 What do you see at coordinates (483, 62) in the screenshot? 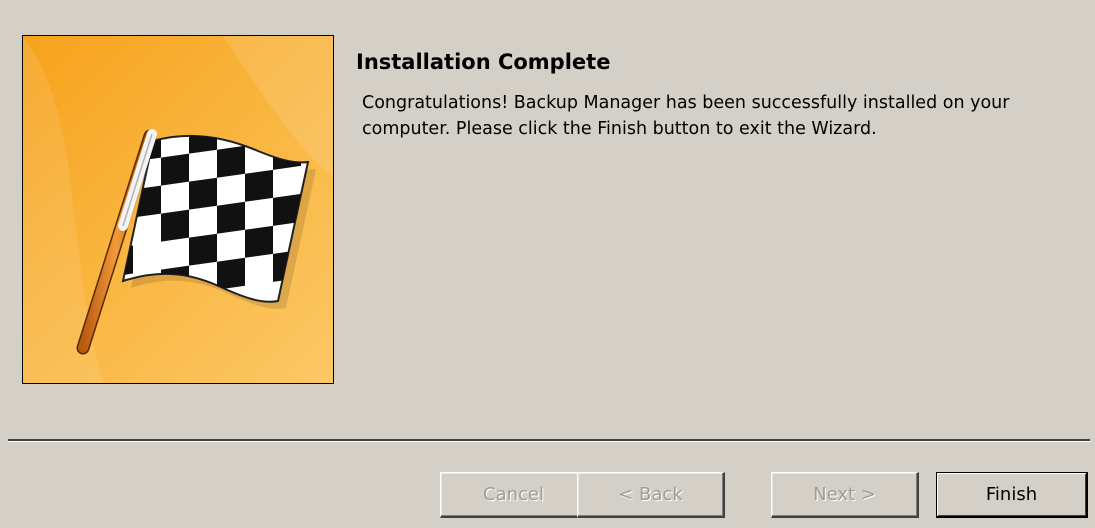
I see `page-title: Installation Complete` at bounding box center [483, 62].